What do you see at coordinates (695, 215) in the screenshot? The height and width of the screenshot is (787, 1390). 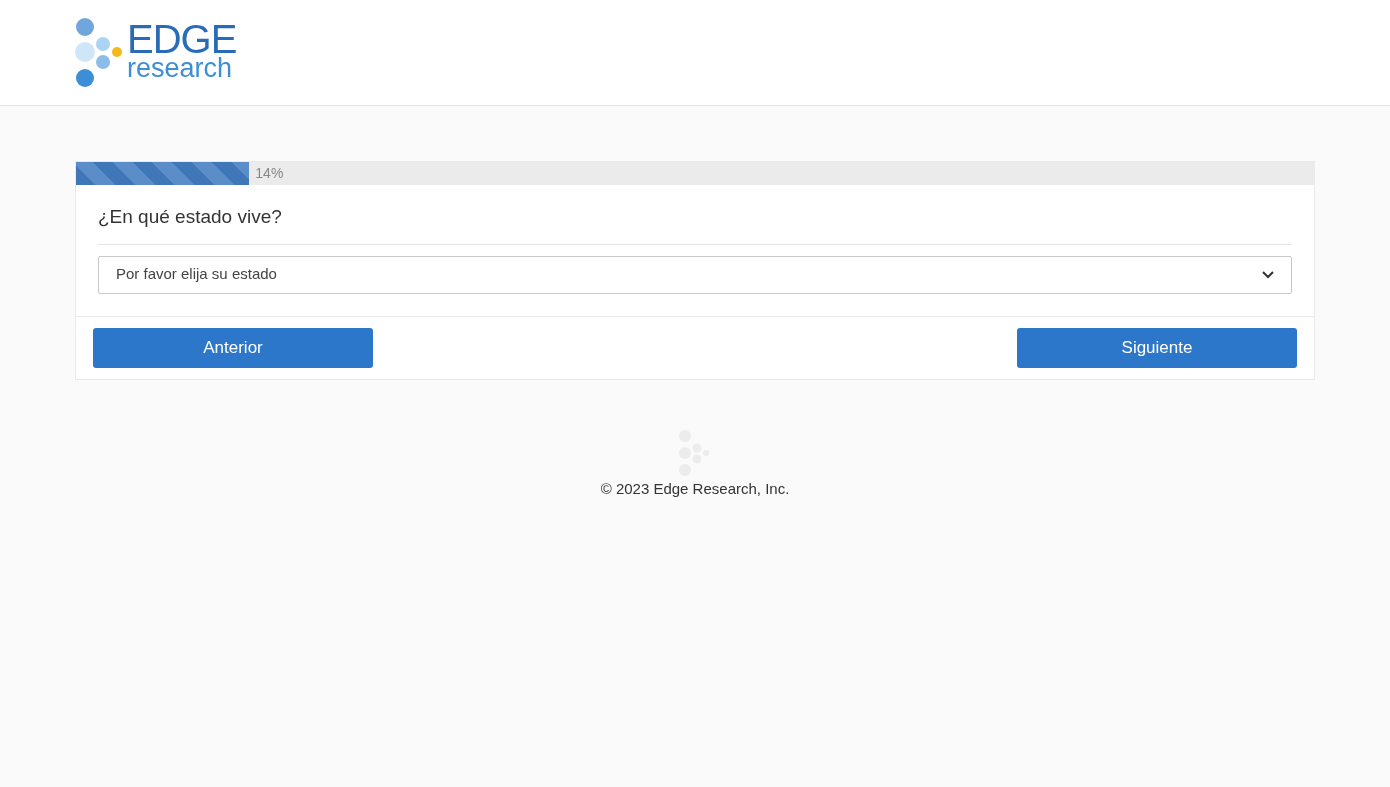 I see `question-text: ¿En qué estado vive?` at bounding box center [695, 215].